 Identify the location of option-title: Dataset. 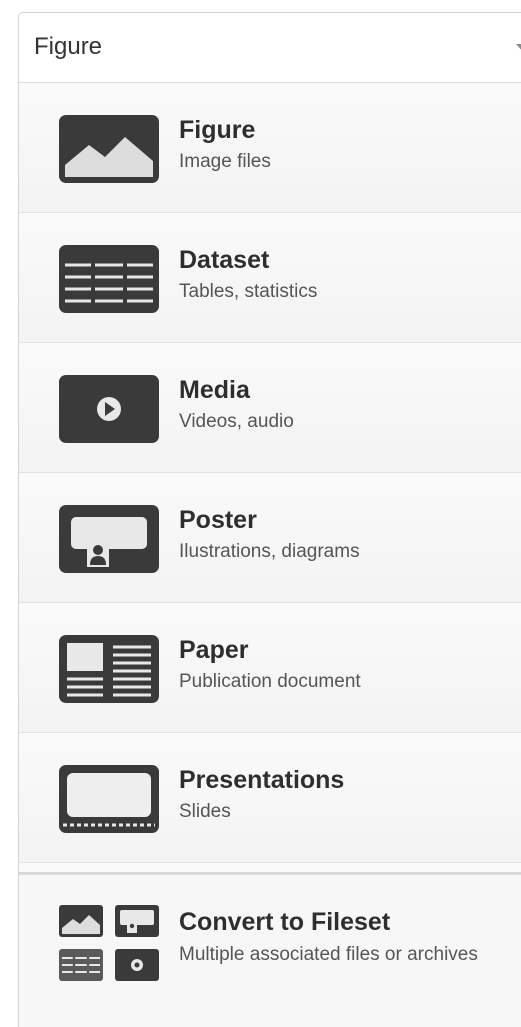
(224, 260).